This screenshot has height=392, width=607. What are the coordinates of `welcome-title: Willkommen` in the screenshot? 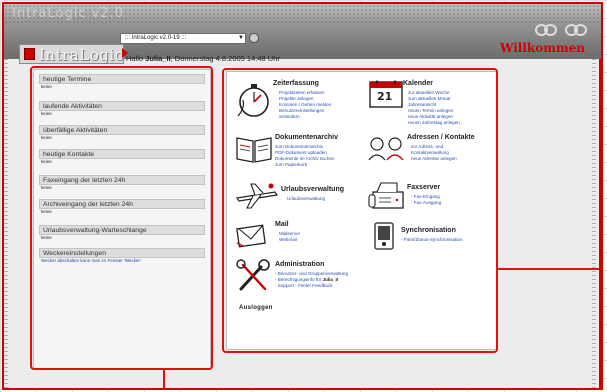 It's located at (542, 48).